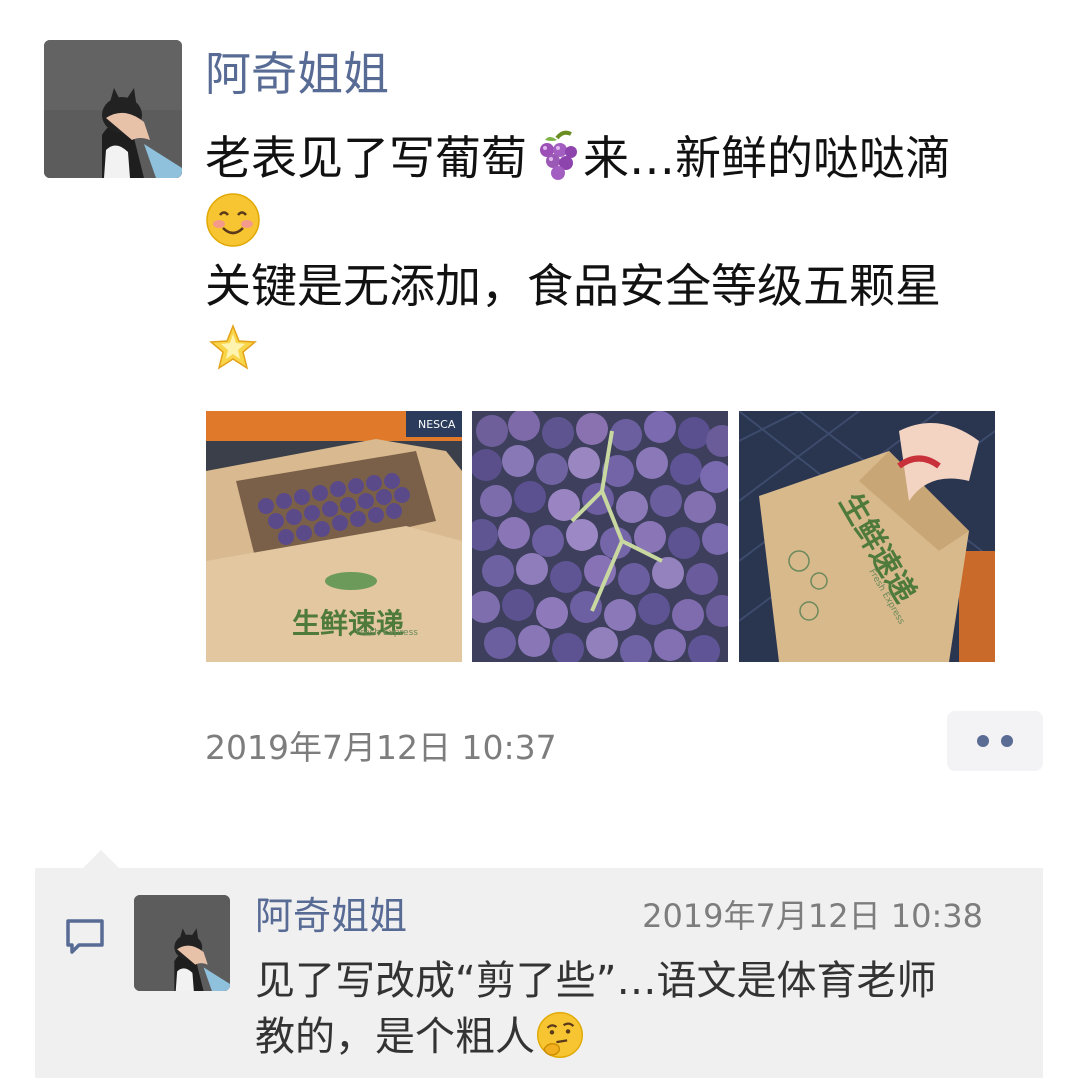 This screenshot has width=1079, height=1078. I want to click on comment-author-name: 阿奇姐姐, so click(331, 916).